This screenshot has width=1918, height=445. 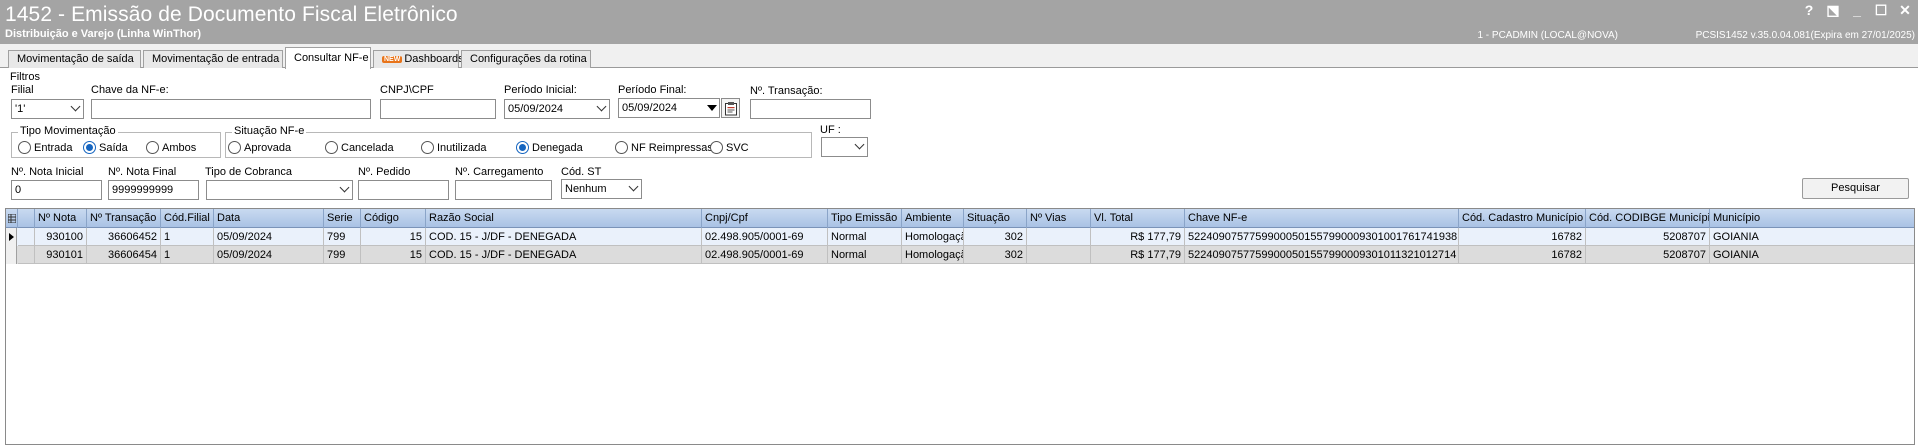 I want to click on radio-saida: Saída, so click(x=105, y=147).